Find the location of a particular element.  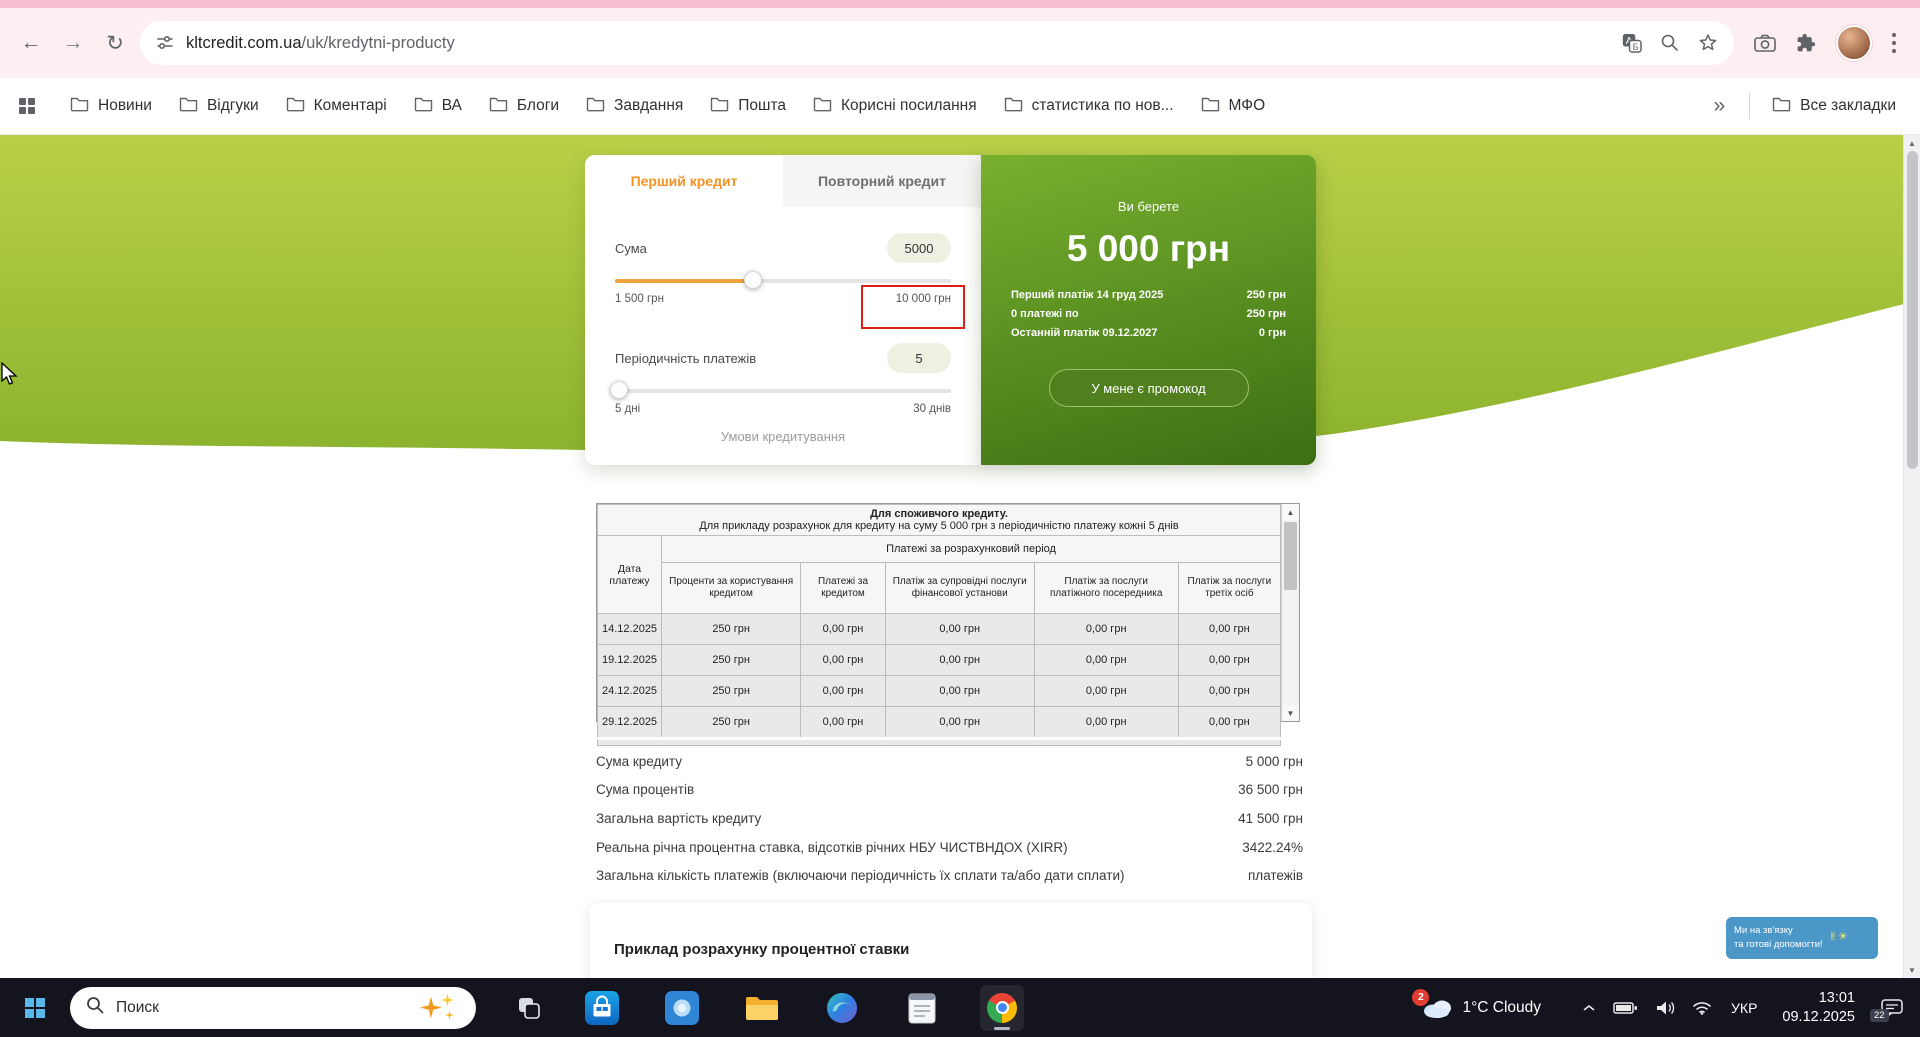

scrollbar-up-icon: ▲ is located at coordinates (1912, 143).